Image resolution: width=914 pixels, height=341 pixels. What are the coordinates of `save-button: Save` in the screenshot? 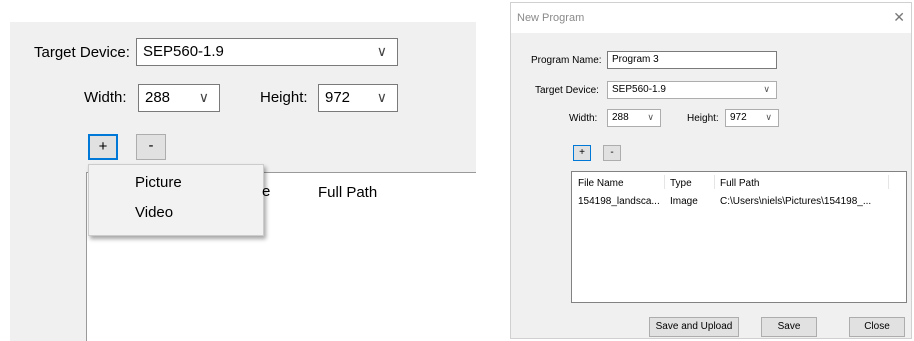 It's located at (789, 327).